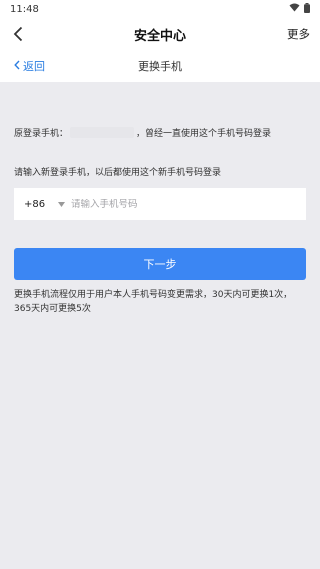 The height and width of the screenshot is (569, 320). Describe the element at coordinates (41, 134) in the screenshot. I see `original-phone-prefix: 原登录手机：` at that location.